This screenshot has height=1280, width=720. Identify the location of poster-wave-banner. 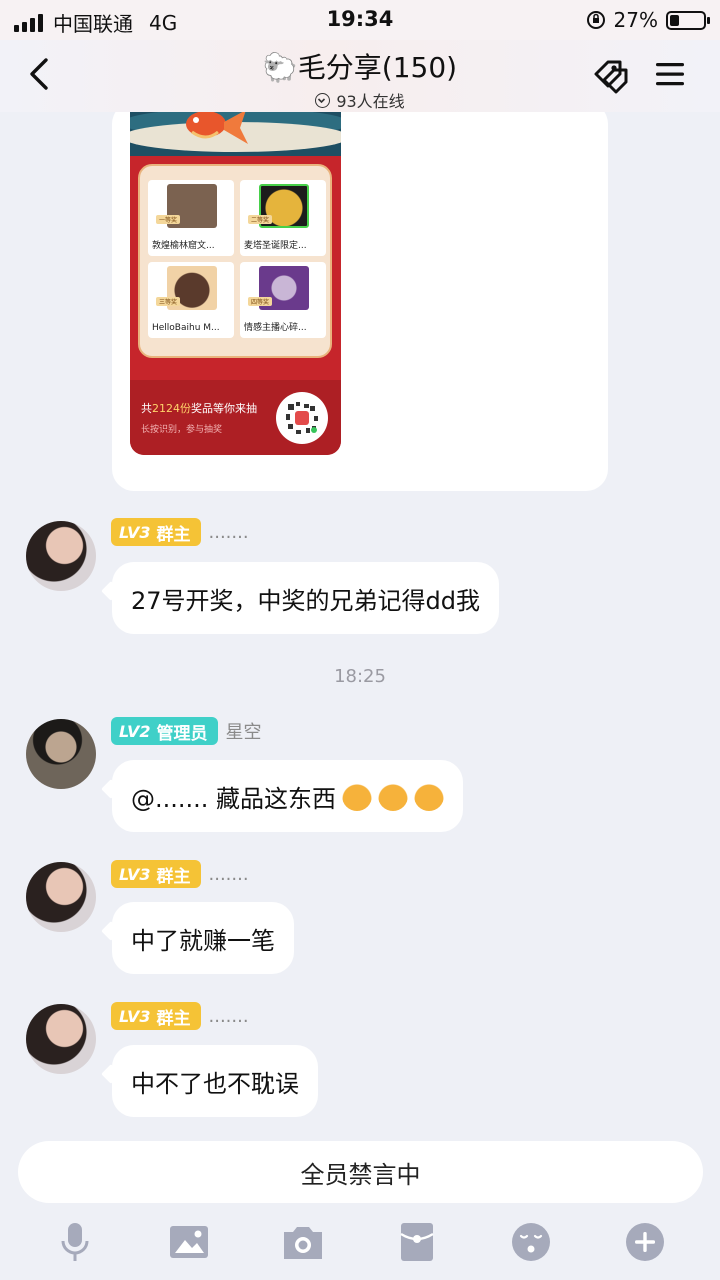
(235, 134).